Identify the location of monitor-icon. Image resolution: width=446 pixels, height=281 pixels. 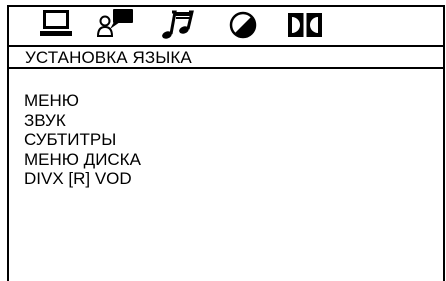
(56, 25).